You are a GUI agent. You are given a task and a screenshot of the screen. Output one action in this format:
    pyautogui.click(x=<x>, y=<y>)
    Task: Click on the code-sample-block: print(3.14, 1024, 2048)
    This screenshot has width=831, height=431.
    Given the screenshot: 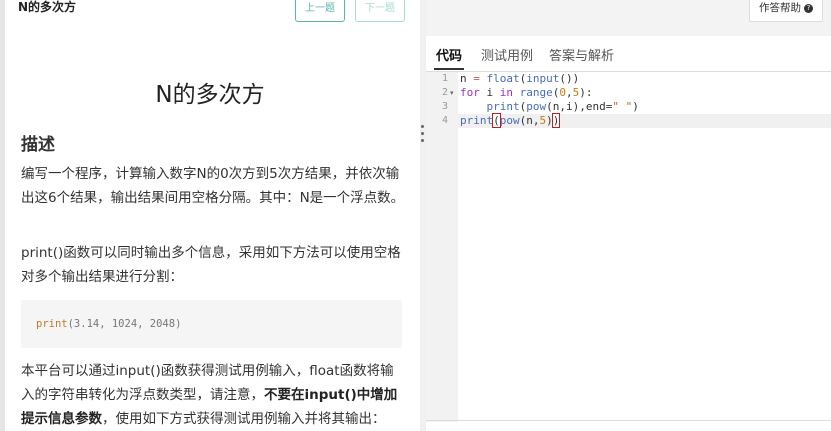 What is the action you would take?
    pyautogui.click(x=211, y=324)
    